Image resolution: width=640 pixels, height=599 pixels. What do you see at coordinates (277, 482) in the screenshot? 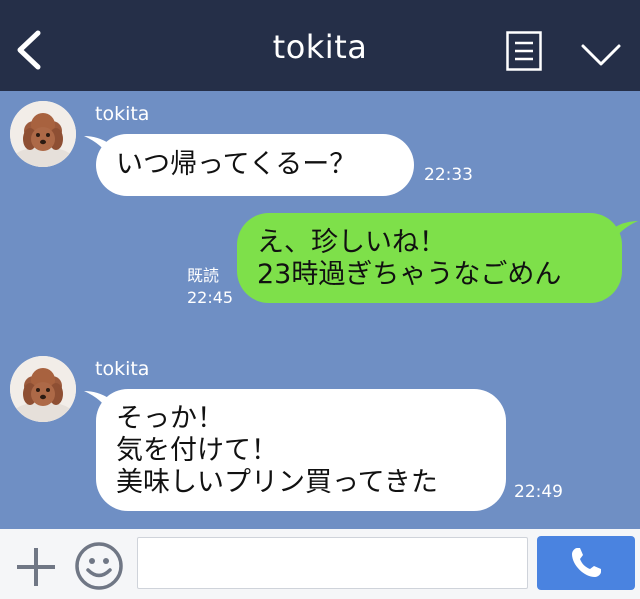
I see `message-text: 美味しいプリン買ってきた` at bounding box center [277, 482].